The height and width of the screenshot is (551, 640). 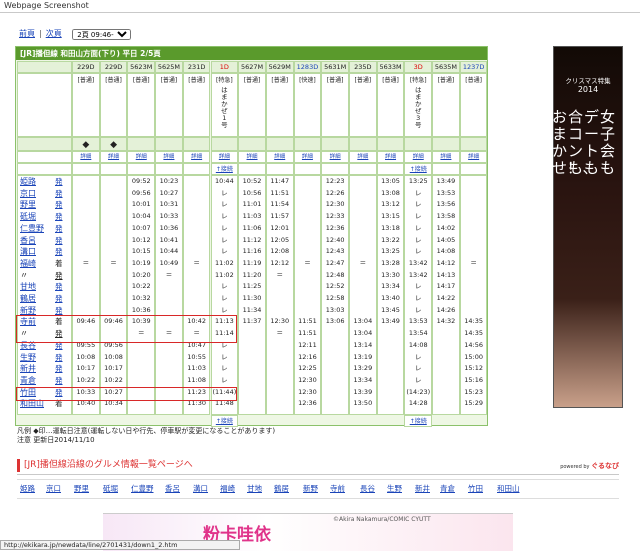 I want to click on gourmet-link: [JR]播但線沿線のグルメ情報一覧ページへ, so click(x=108, y=465).